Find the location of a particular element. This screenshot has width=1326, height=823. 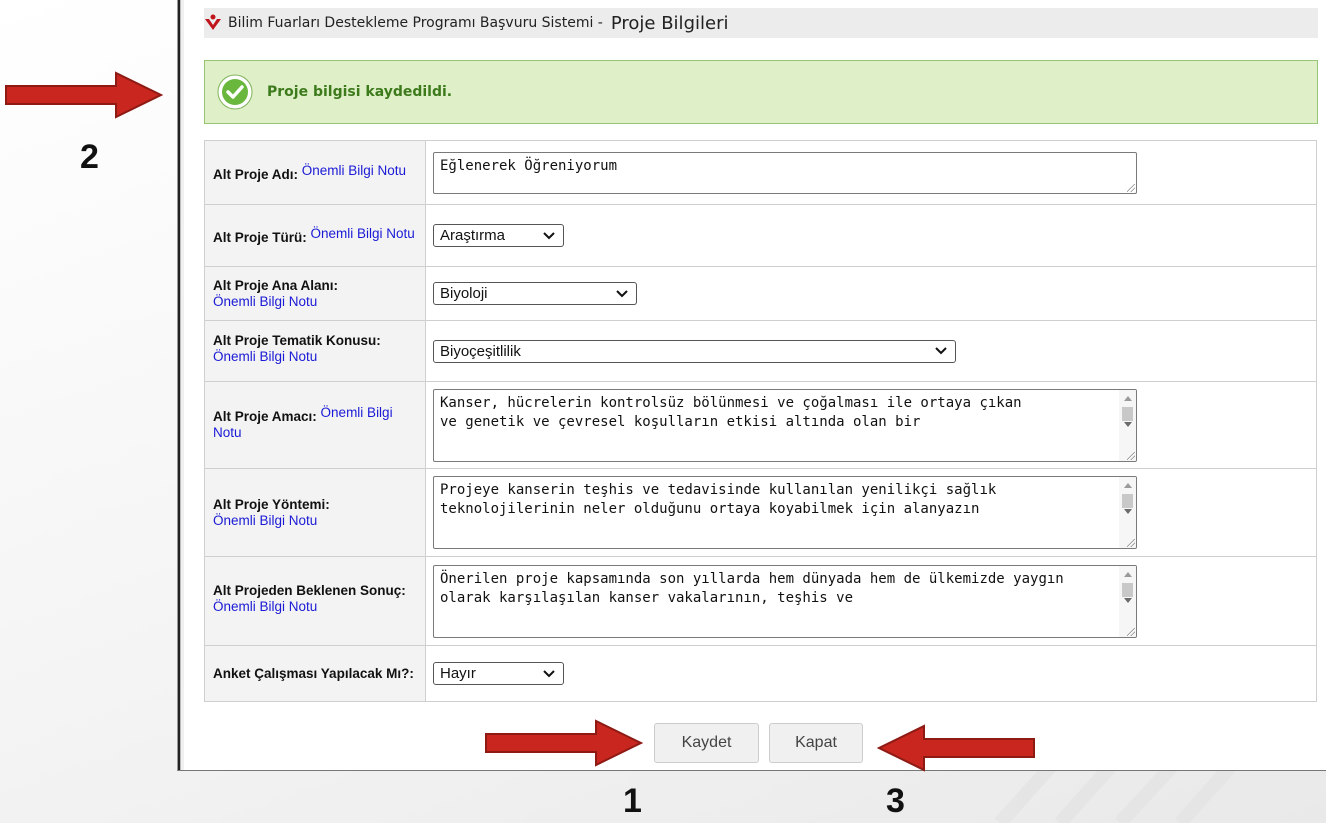

form-row-survey: Anket Çalışması Yapılacak Mı?: Hayır is located at coordinates (760, 673).